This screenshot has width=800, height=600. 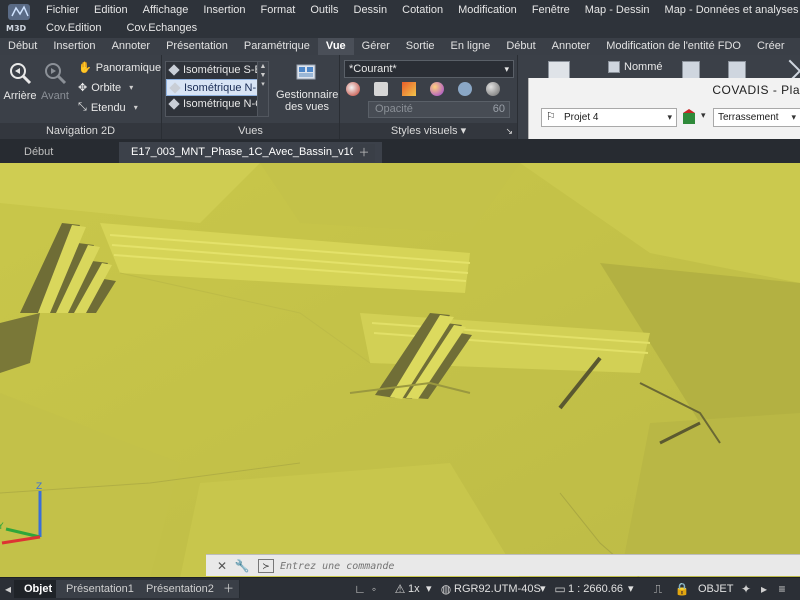 What do you see at coordinates (581, 117) in the screenshot?
I see `project-value: Projet 4` at bounding box center [581, 117].